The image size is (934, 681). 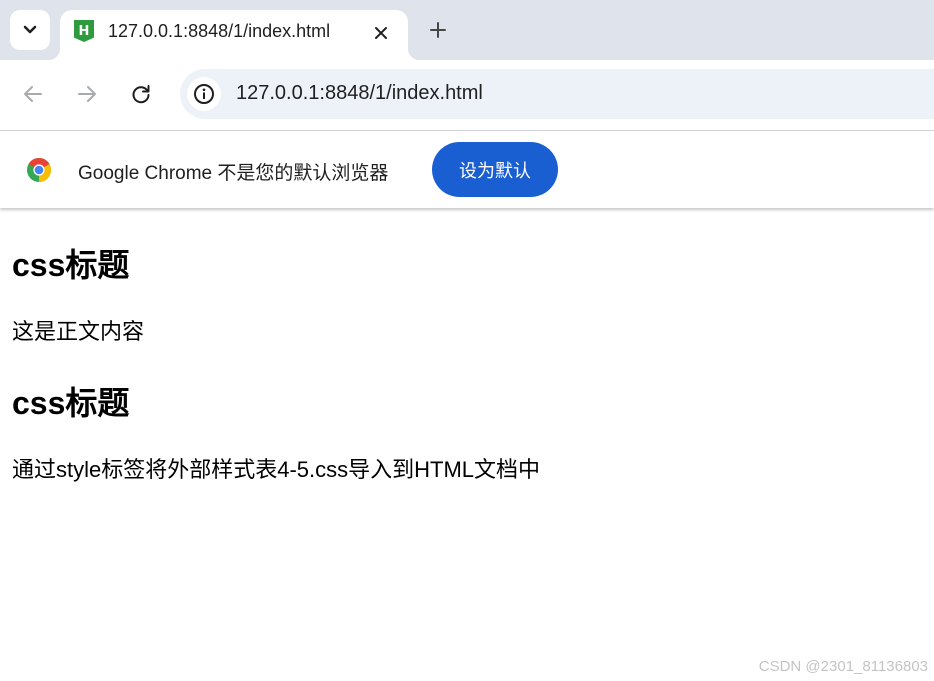 I want to click on reload-button, so click(x=141, y=94).